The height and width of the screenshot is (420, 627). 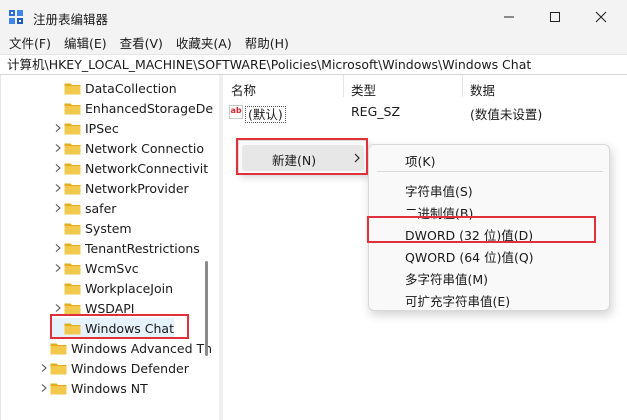 What do you see at coordinates (482, 89) in the screenshot?
I see `column-header-data: 数据` at bounding box center [482, 89].